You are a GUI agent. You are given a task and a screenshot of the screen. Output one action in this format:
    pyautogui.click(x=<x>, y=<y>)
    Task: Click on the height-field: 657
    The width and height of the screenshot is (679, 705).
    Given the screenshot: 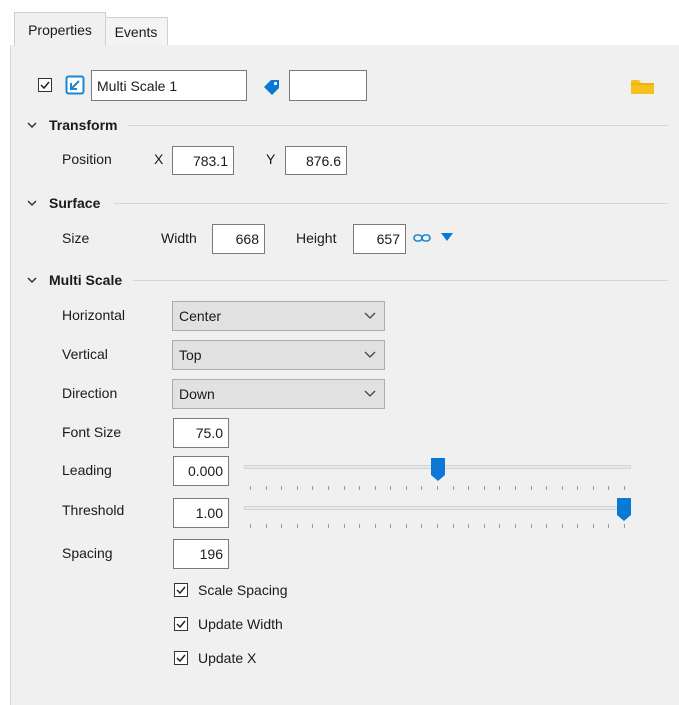 What is the action you would take?
    pyautogui.click(x=379, y=239)
    